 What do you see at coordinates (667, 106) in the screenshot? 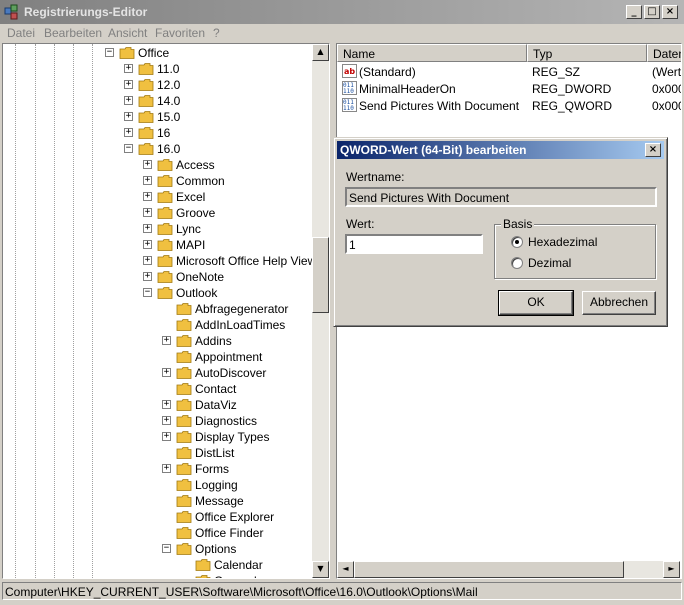
I see `value-data: 0x00000001 (1)` at bounding box center [667, 106].